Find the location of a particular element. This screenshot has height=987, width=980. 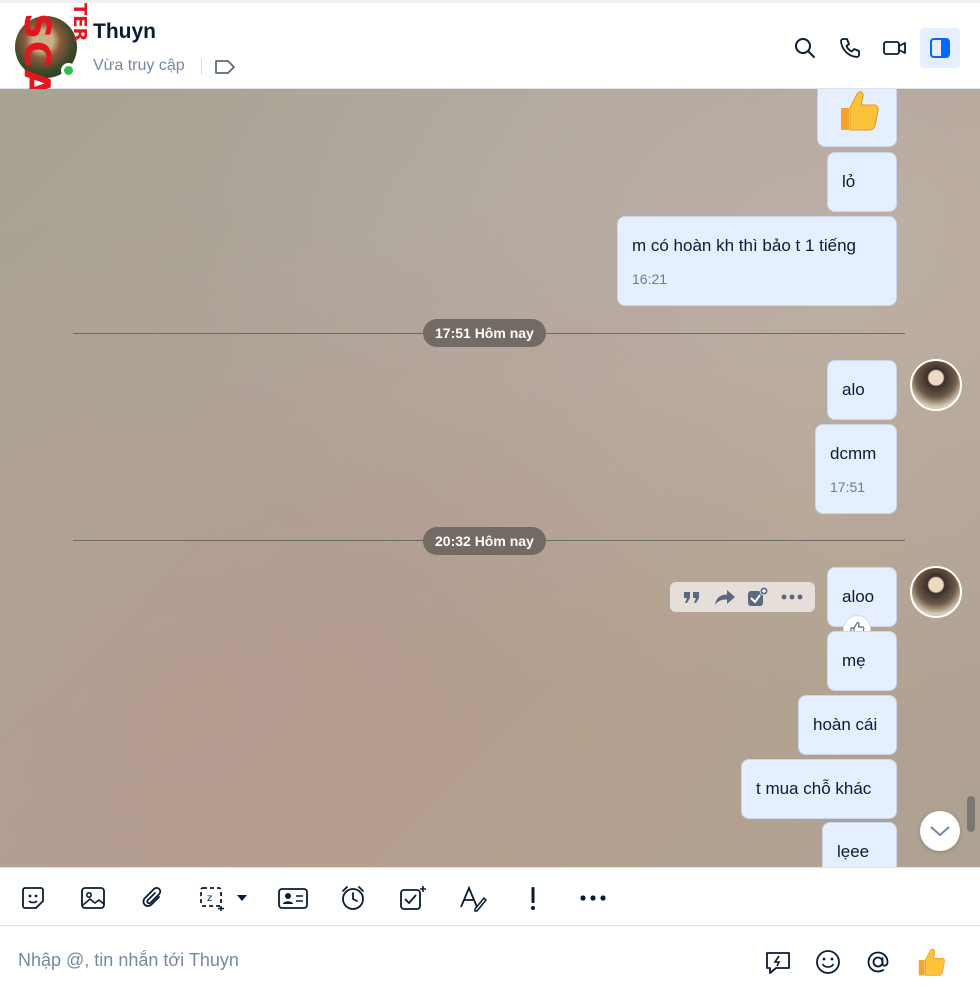

add-task-icon is located at coordinates (758, 597).